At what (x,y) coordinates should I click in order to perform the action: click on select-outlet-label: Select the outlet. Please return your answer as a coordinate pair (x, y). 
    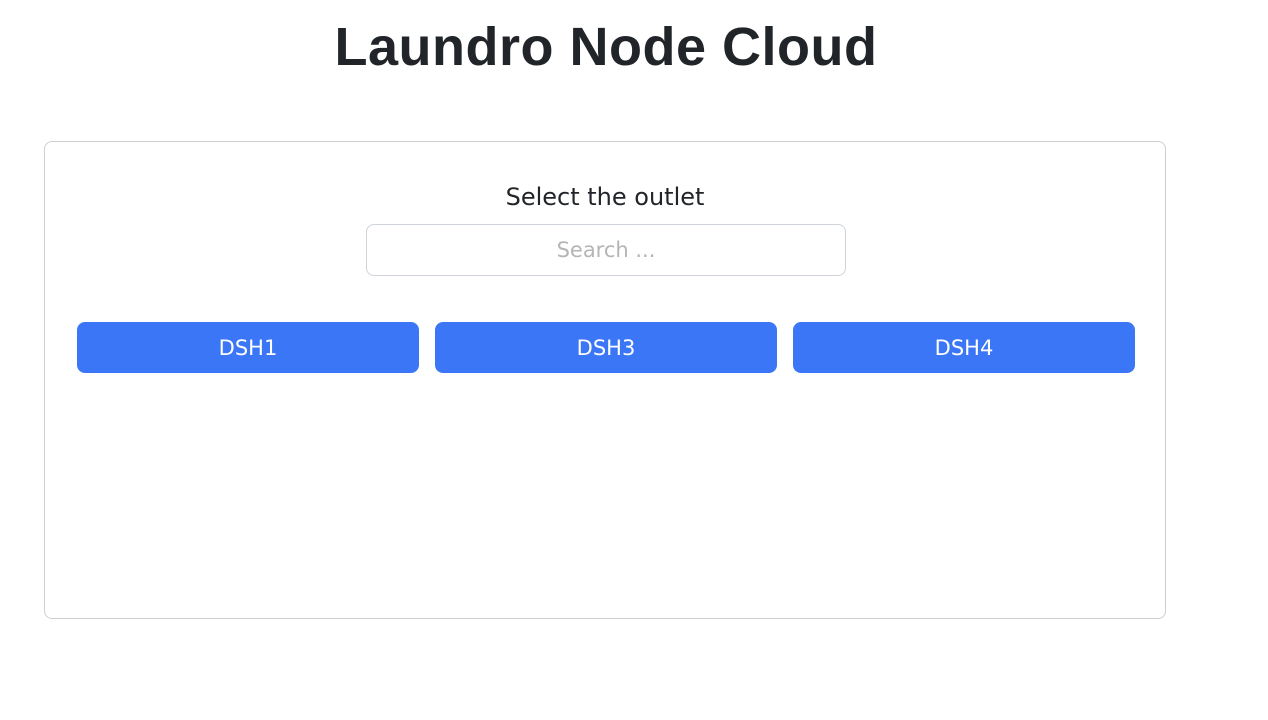
    Looking at the image, I should click on (605, 197).